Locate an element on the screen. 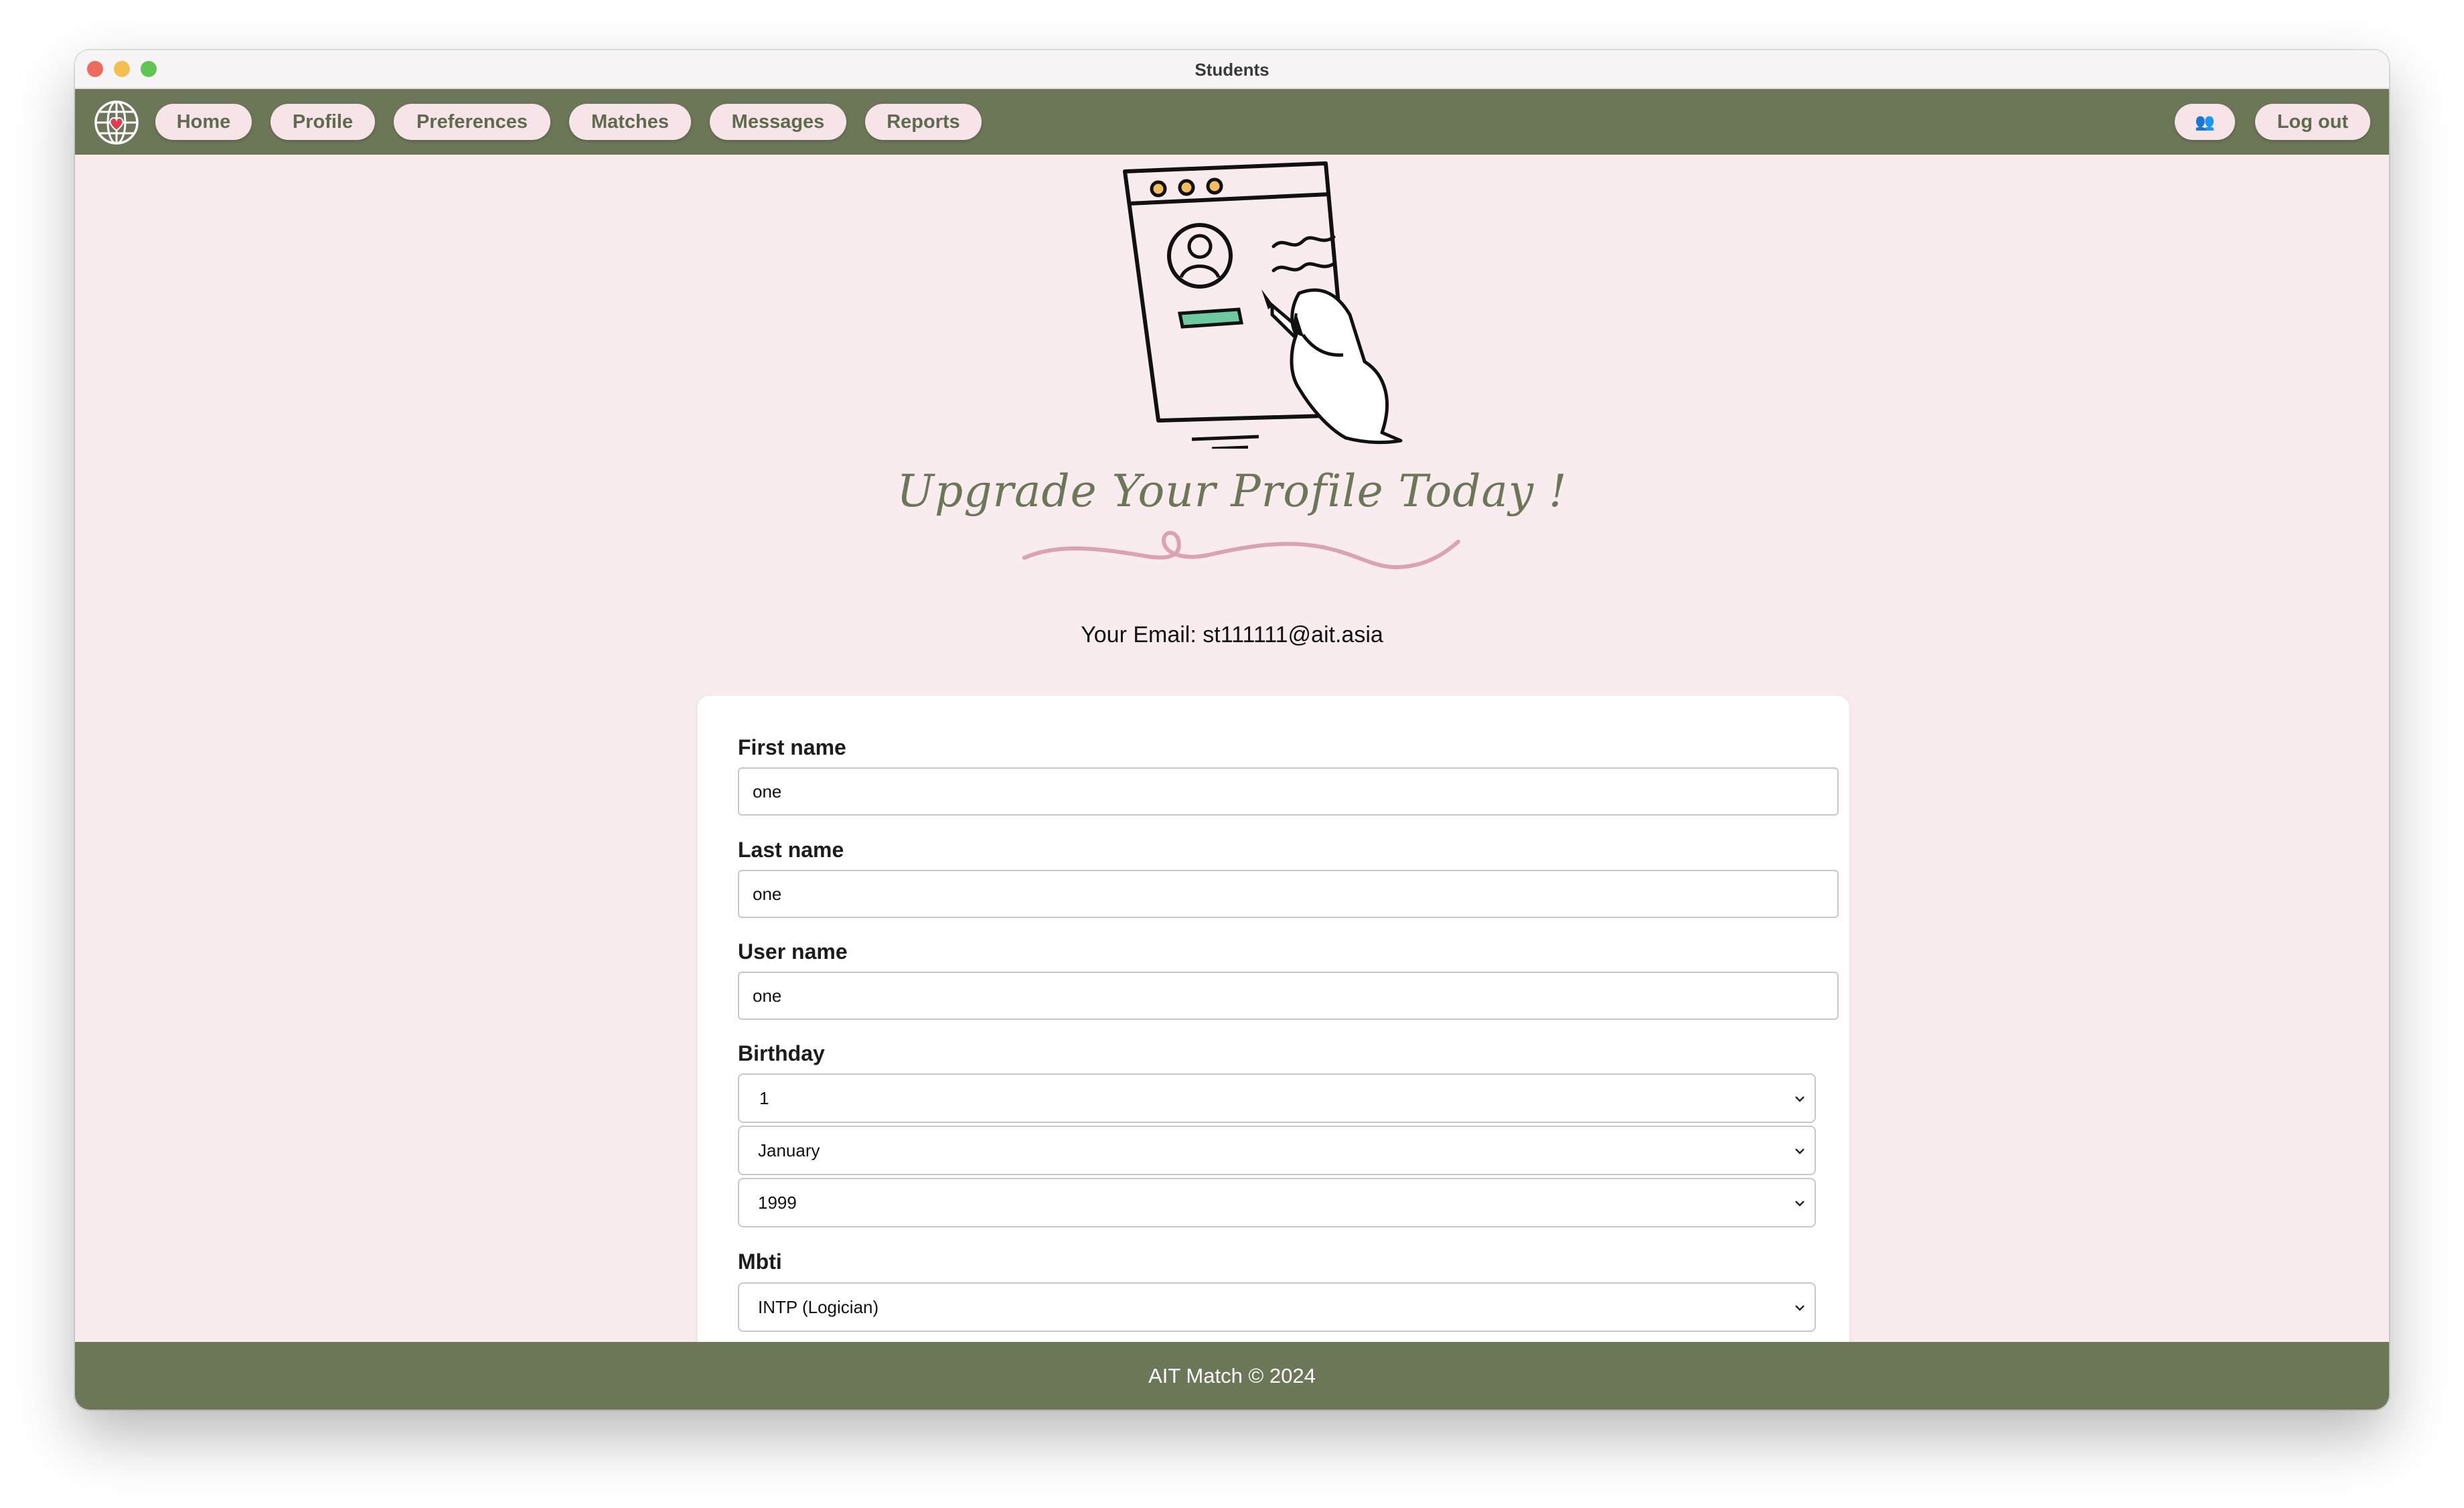 This screenshot has height=1508, width=2464. birthday-month-value: January is located at coordinates (789, 1150).